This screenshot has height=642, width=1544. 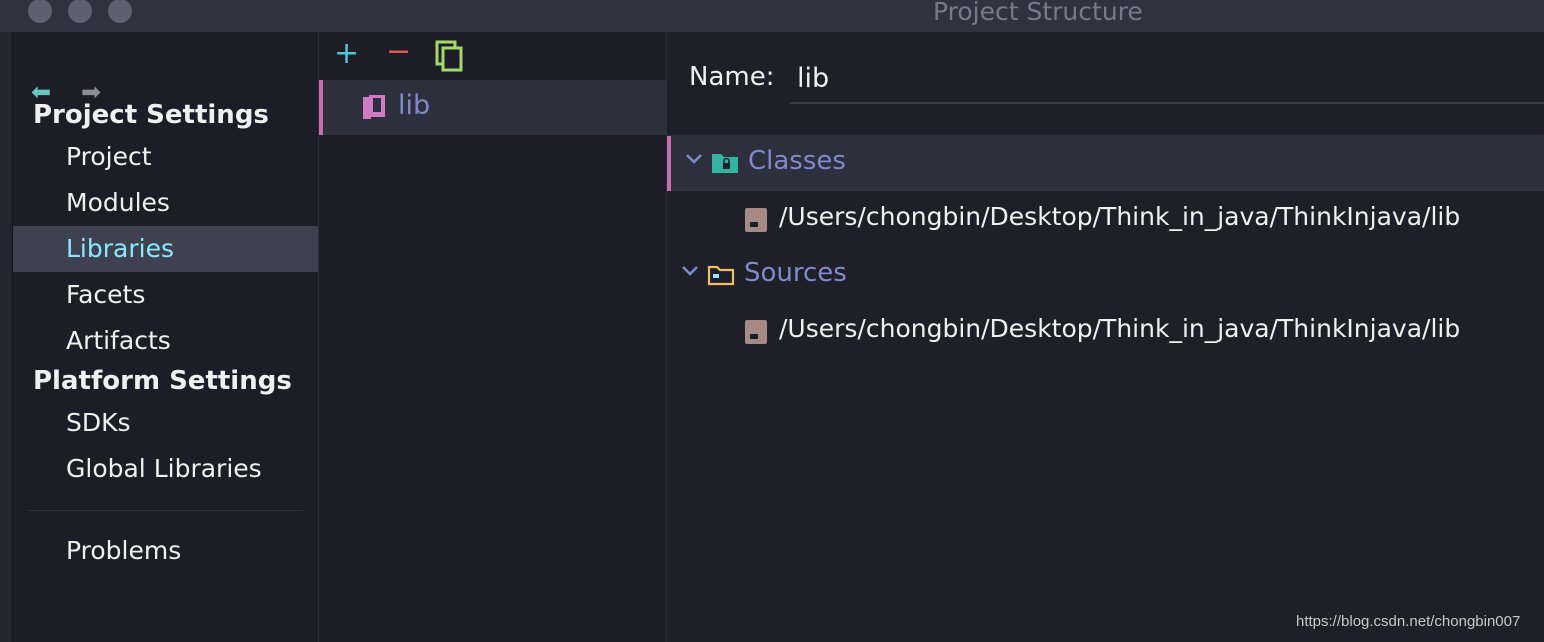 What do you see at coordinates (165, 157) in the screenshot?
I see `sidebar-item-project: Project` at bounding box center [165, 157].